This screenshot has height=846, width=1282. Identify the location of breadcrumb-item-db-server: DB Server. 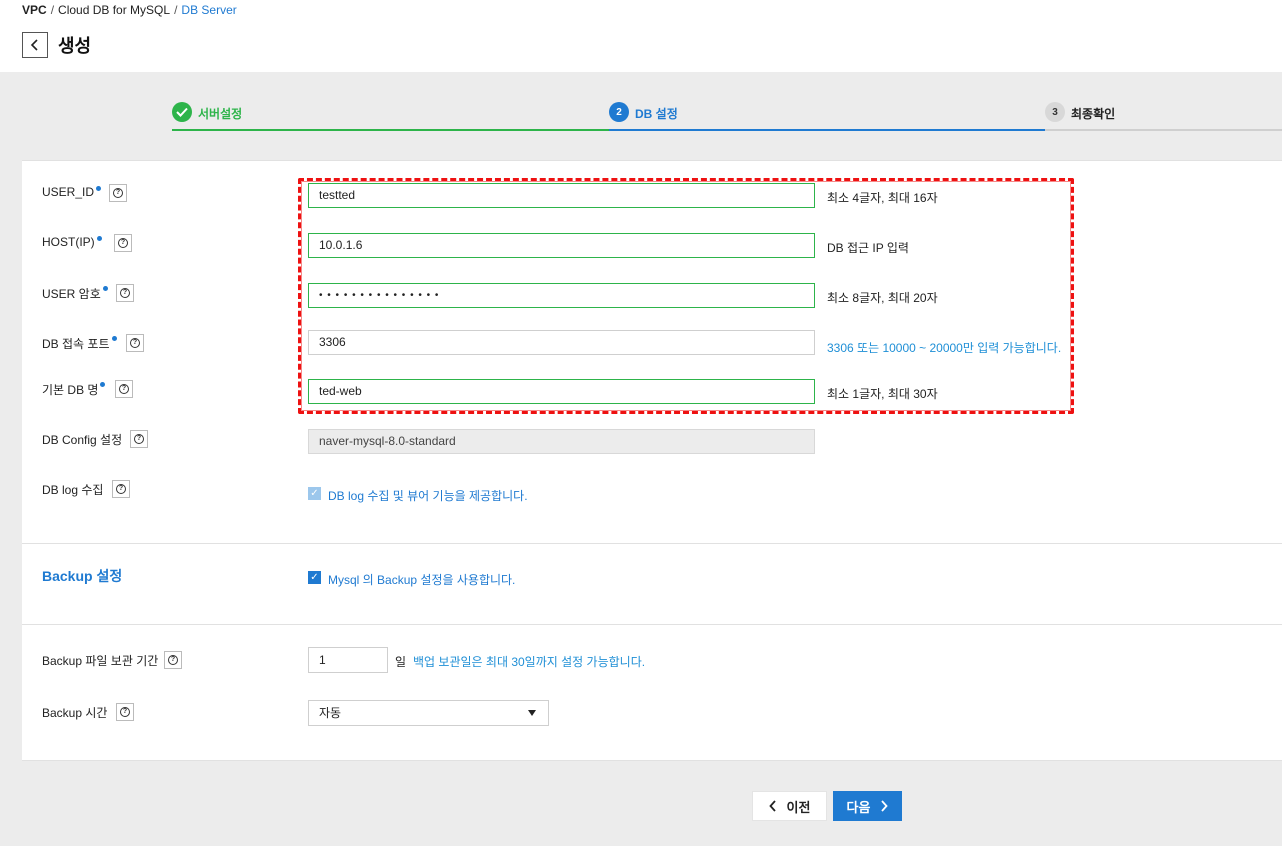
(208, 10).